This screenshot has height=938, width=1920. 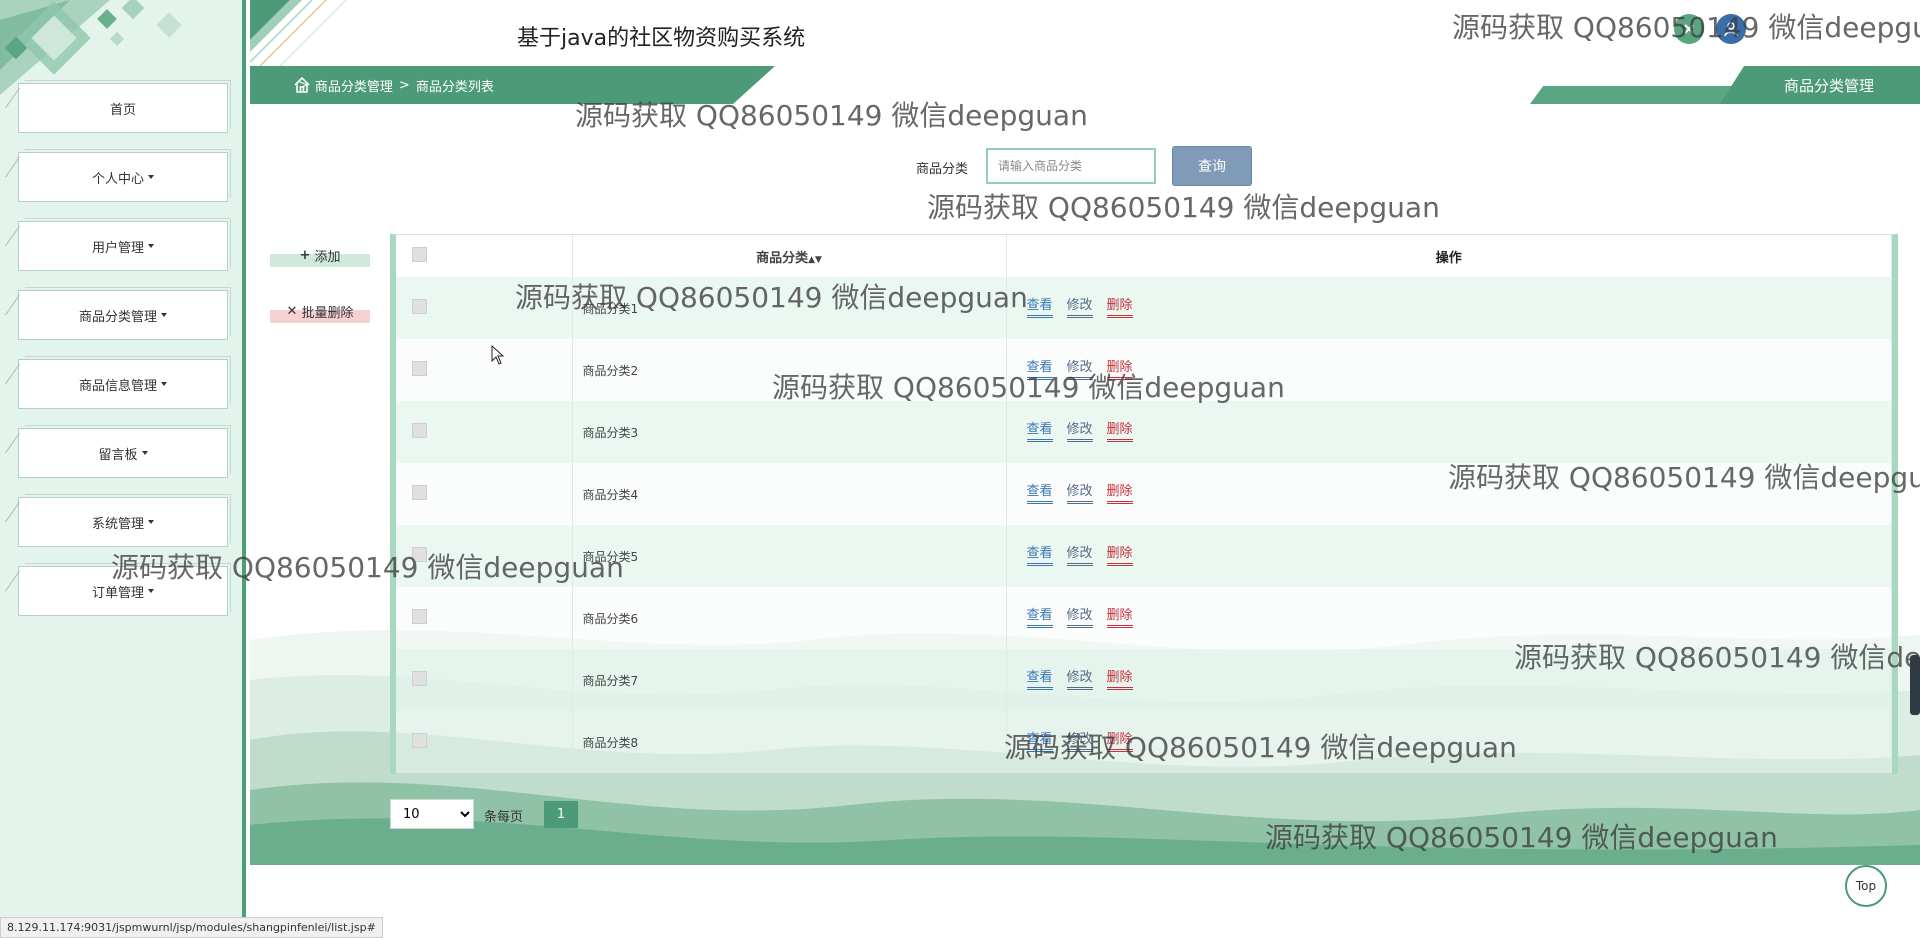 What do you see at coordinates (661, 38) in the screenshot?
I see `app-title: 基于java的社区物资购买系统` at bounding box center [661, 38].